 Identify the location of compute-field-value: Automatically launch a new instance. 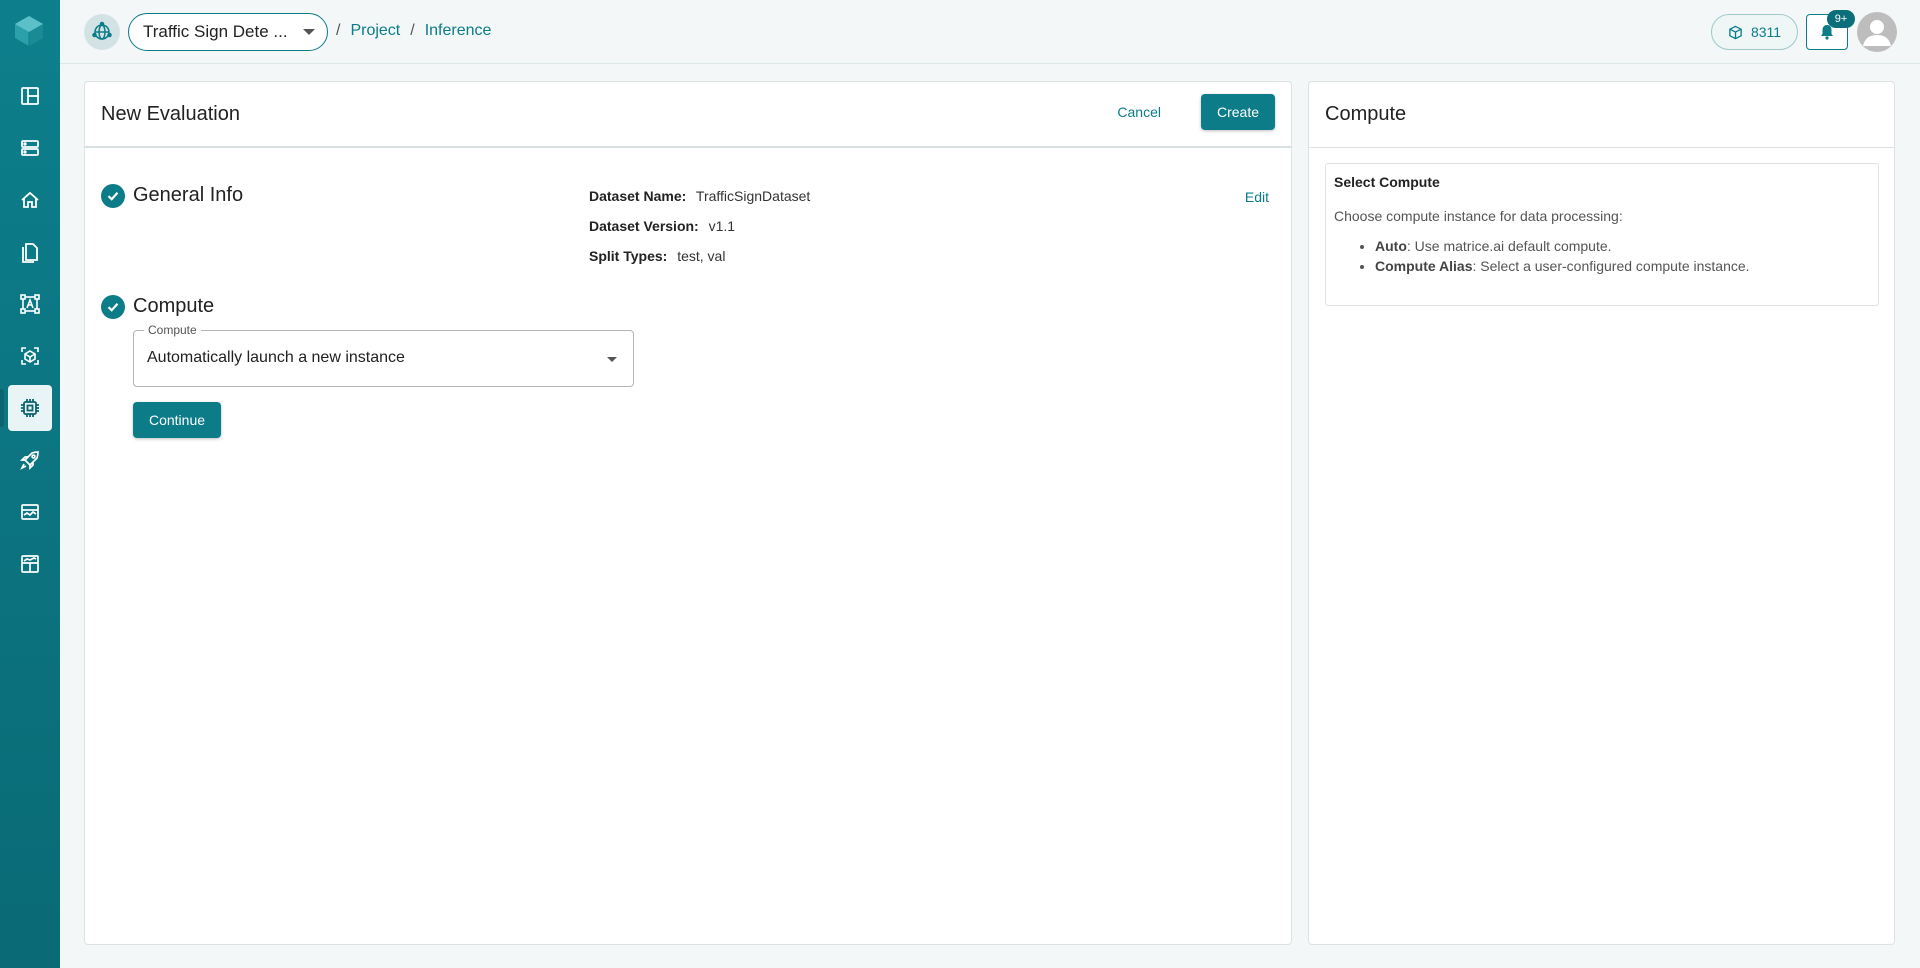
(276, 357).